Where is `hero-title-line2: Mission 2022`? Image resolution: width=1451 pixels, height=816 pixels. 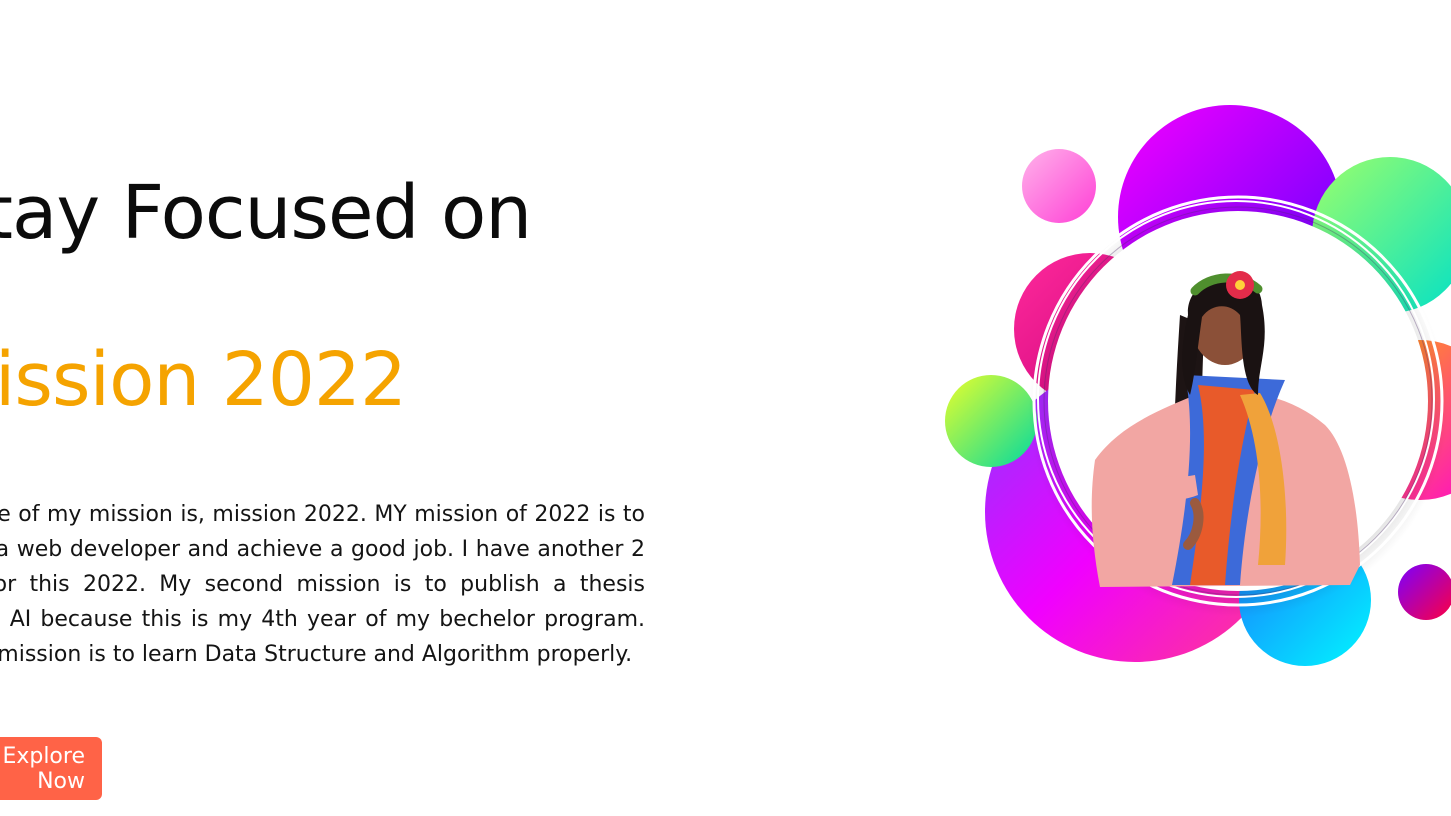 hero-title-line2: Mission 2022 is located at coordinates (203, 380).